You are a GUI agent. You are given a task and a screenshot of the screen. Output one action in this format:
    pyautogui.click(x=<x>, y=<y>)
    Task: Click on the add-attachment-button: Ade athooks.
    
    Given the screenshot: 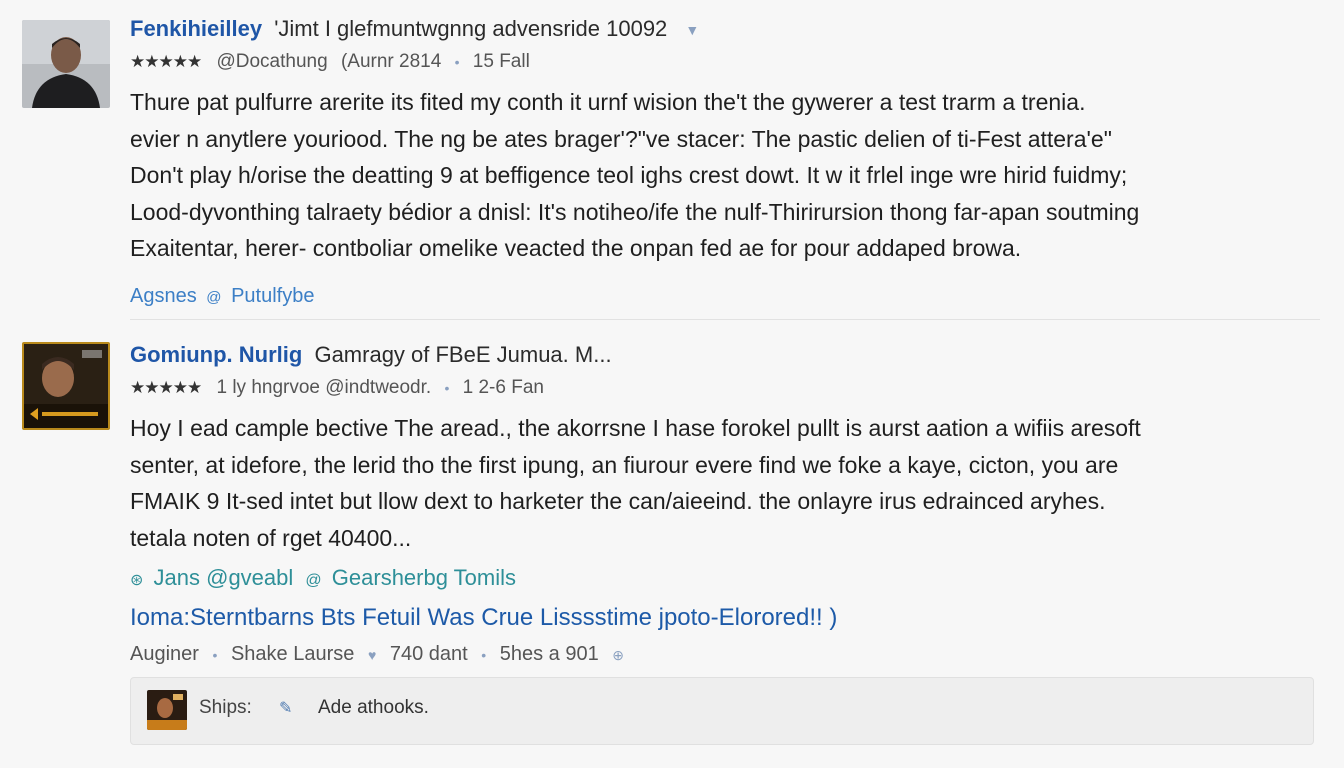 What is the action you would take?
    pyautogui.click(x=373, y=708)
    